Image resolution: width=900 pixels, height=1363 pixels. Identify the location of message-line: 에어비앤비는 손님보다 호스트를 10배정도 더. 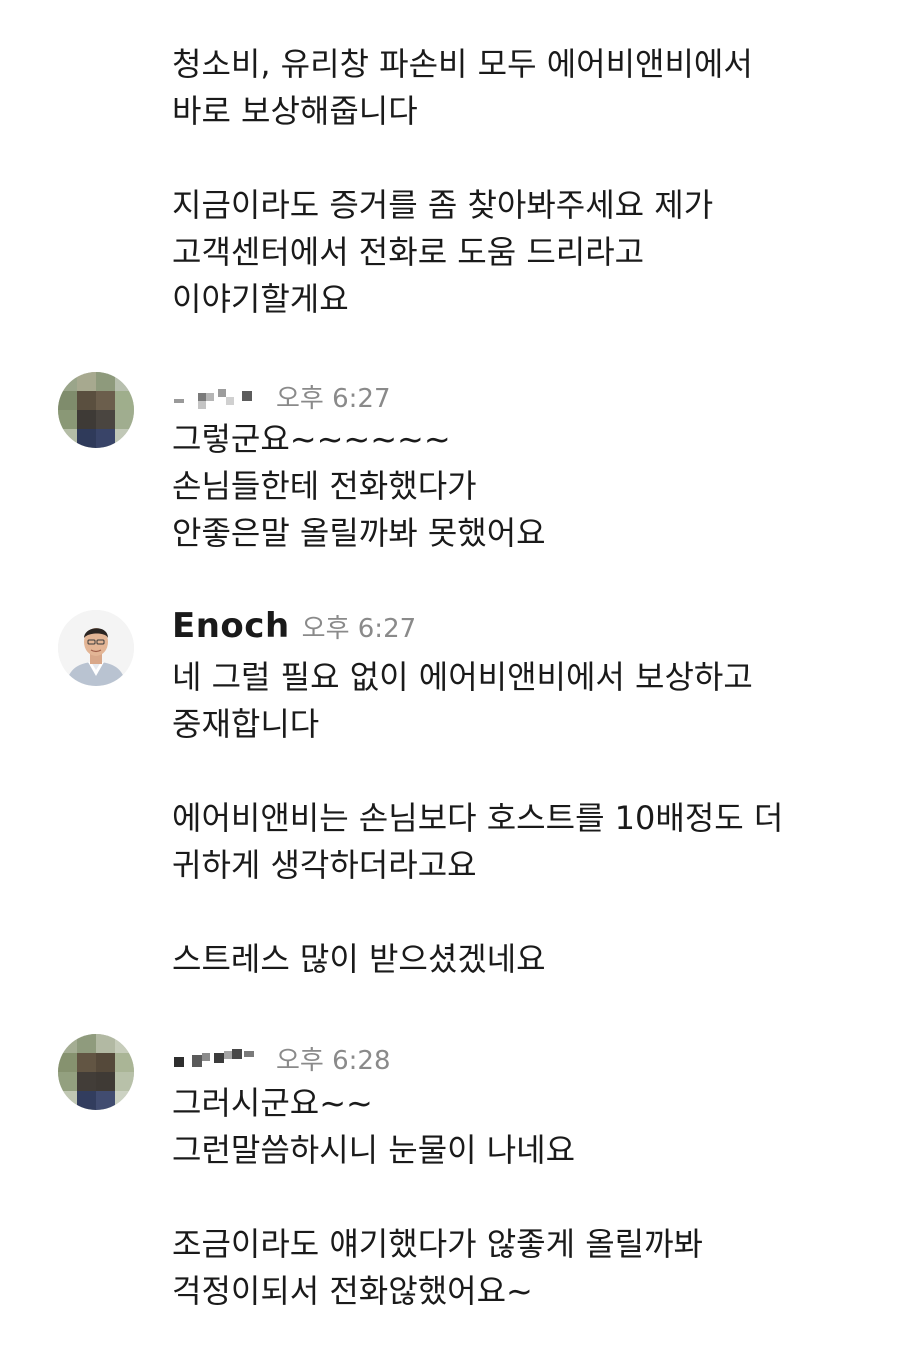
(478, 818).